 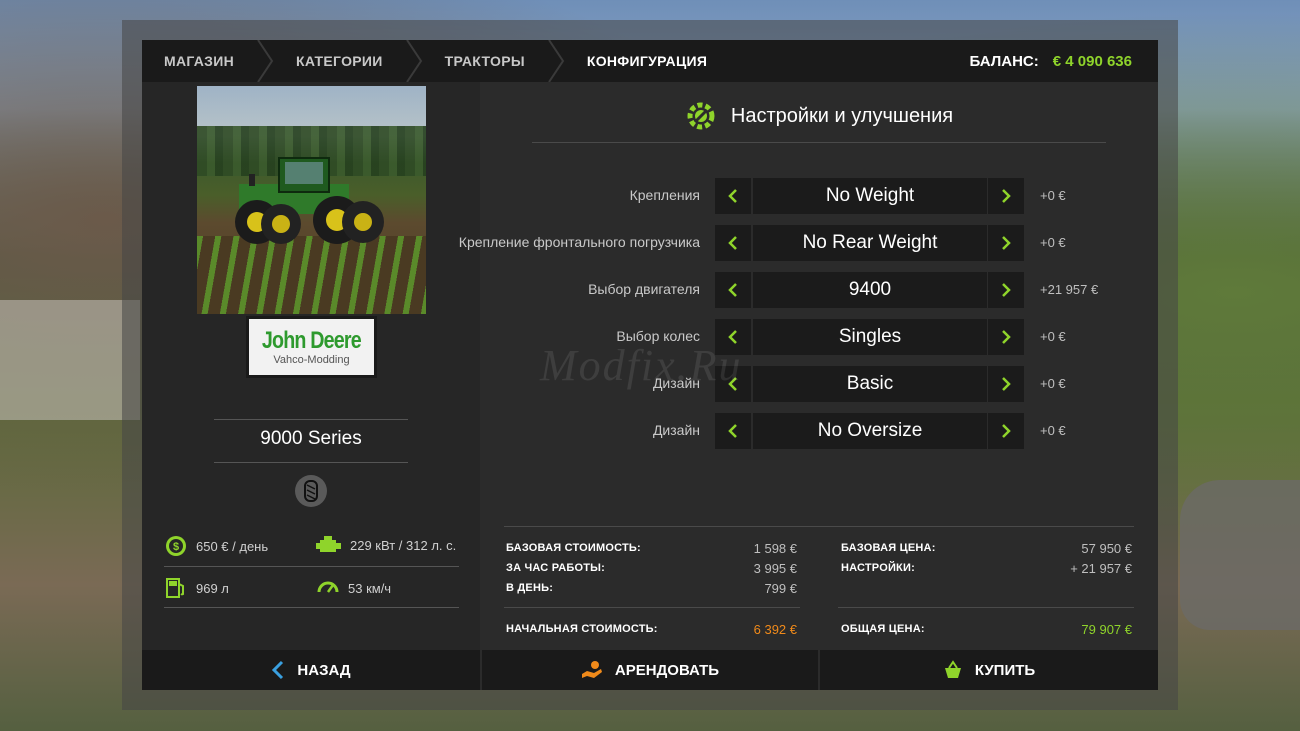 I want to click on breadcrumb-tractors: ТРАКТОРЫ, so click(x=485, y=61).